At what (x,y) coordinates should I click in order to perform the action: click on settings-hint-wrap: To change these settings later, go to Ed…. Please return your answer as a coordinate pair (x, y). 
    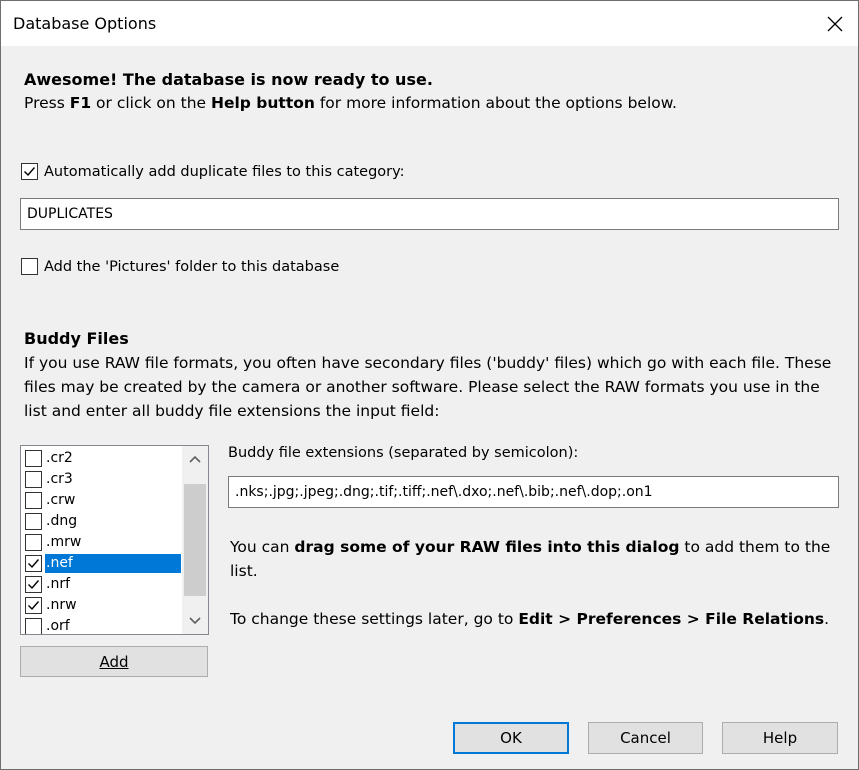
    Looking at the image, I should click on (536, 619).